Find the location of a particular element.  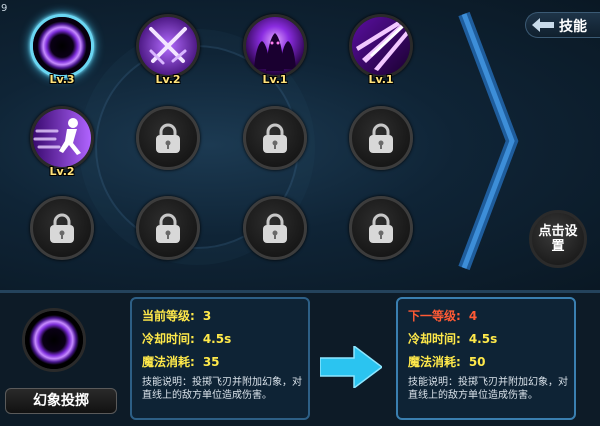

mana-cost-row: 魔法消耗: 35 is located at coordinates (181, 361).